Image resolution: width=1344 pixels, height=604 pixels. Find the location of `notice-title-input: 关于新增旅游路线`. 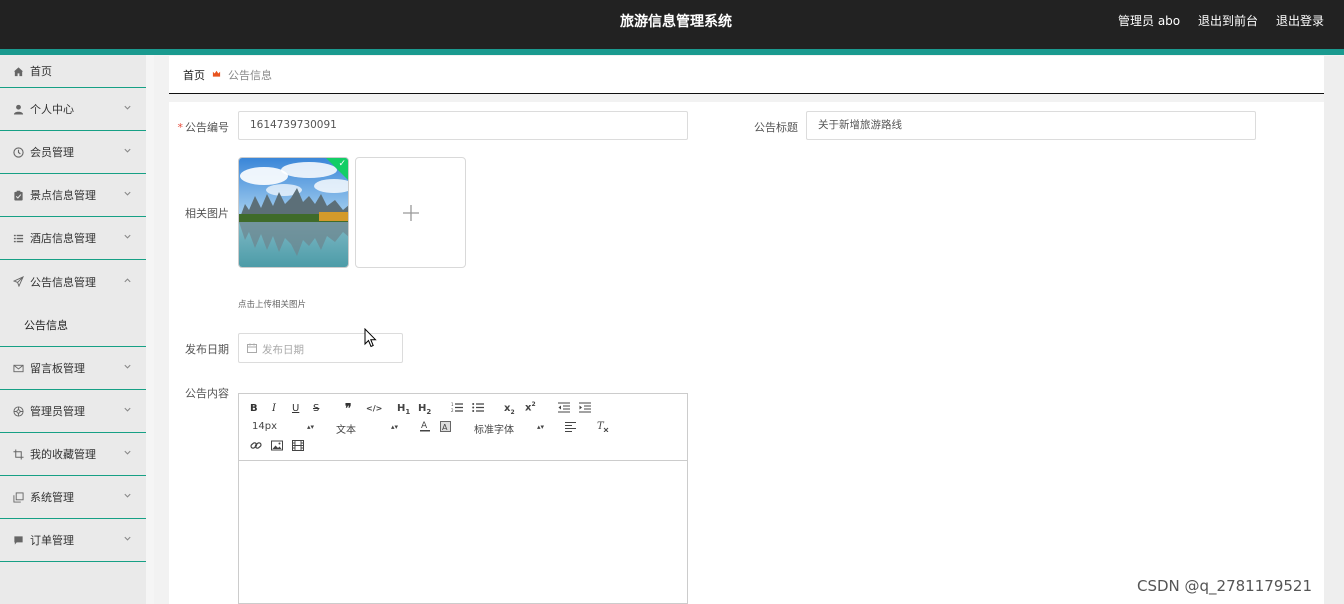

notice-title-input: 关于新增旅游路线 is located at coordinates (1031, 125).